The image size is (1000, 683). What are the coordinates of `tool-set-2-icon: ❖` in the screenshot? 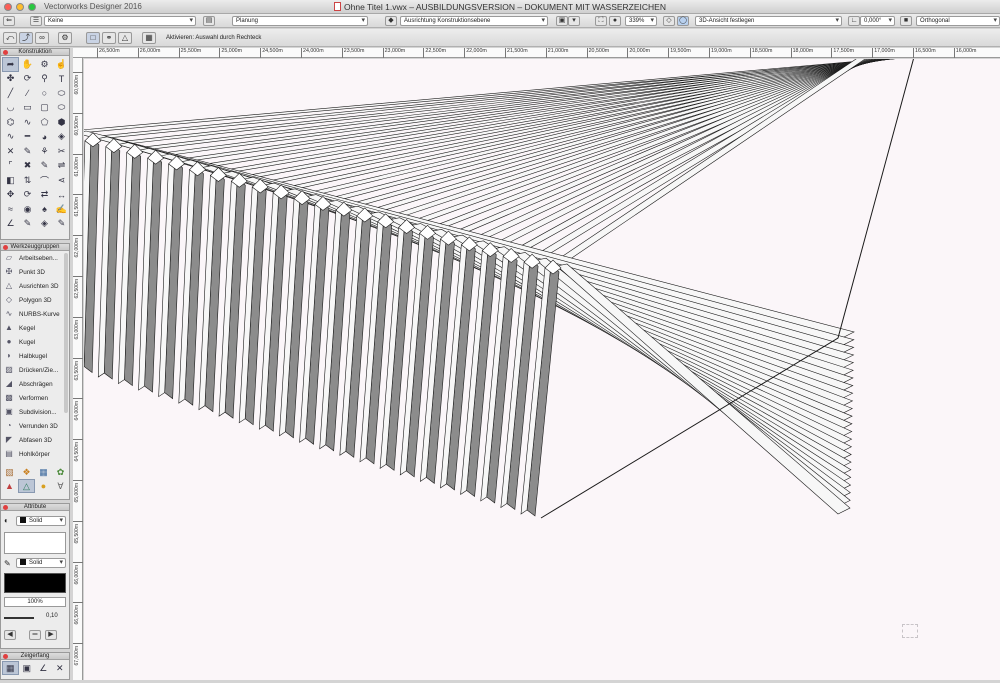 It's located at (26, 472).